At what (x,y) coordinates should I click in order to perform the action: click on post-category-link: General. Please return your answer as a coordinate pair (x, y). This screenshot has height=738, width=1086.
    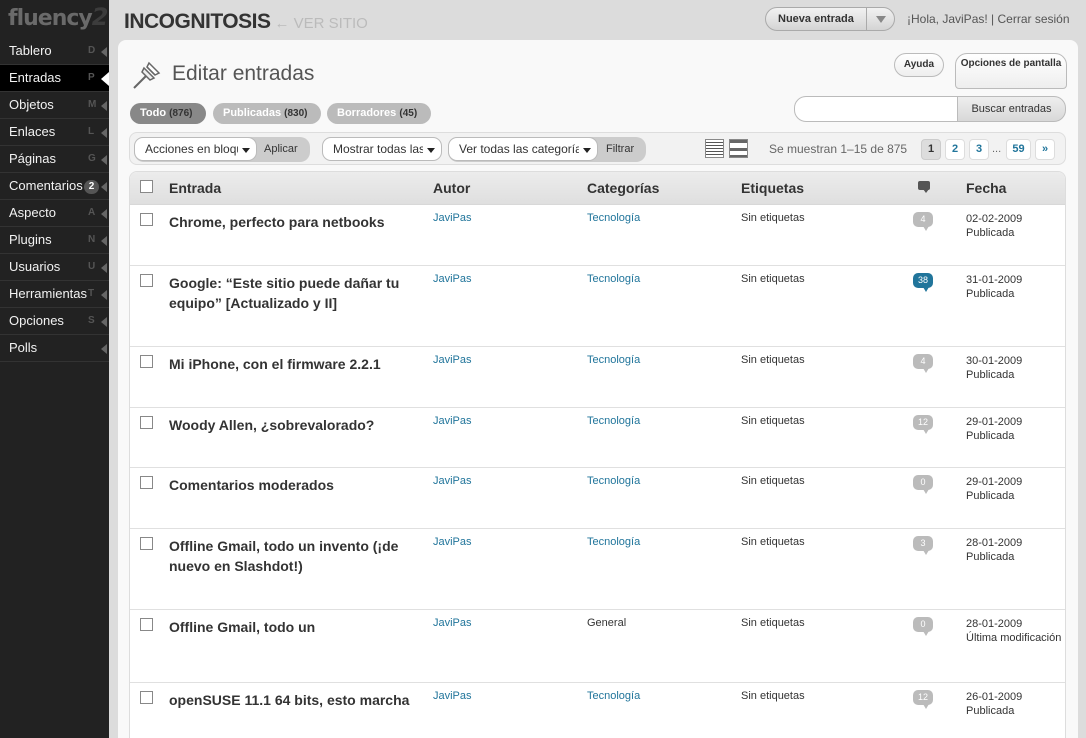
    Looking at the image, I should click on (606, 623).